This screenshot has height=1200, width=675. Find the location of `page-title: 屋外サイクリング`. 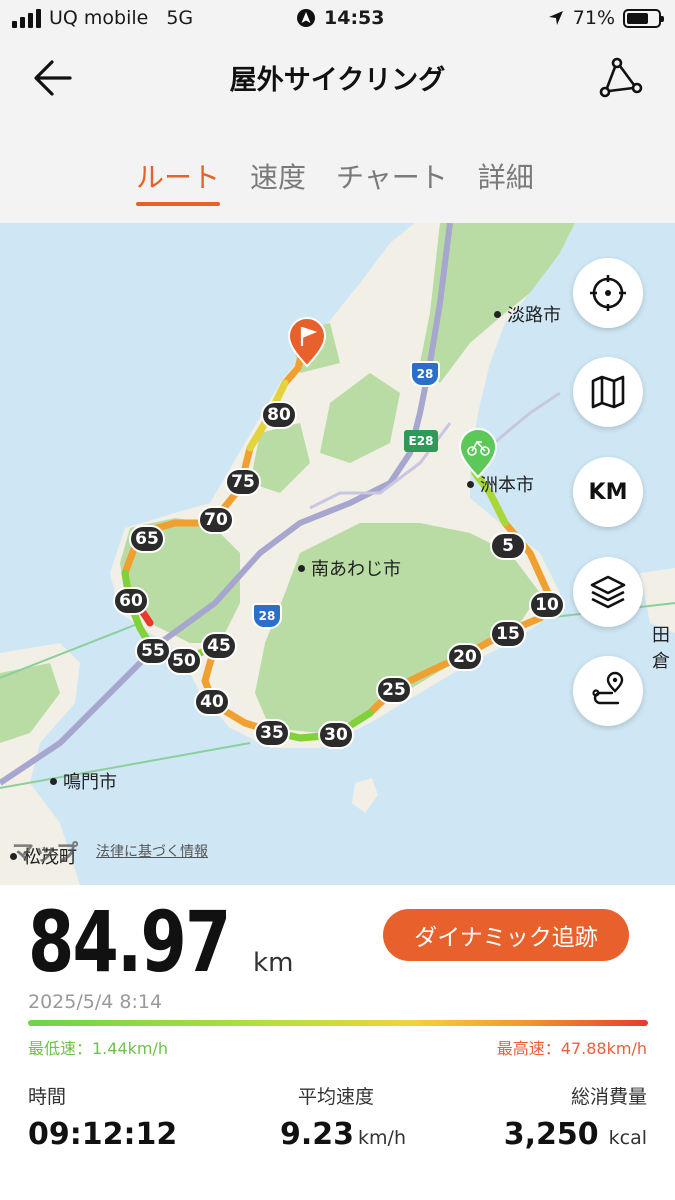

page-title: 屋外サイクリング is located at coordinates (337, 80).